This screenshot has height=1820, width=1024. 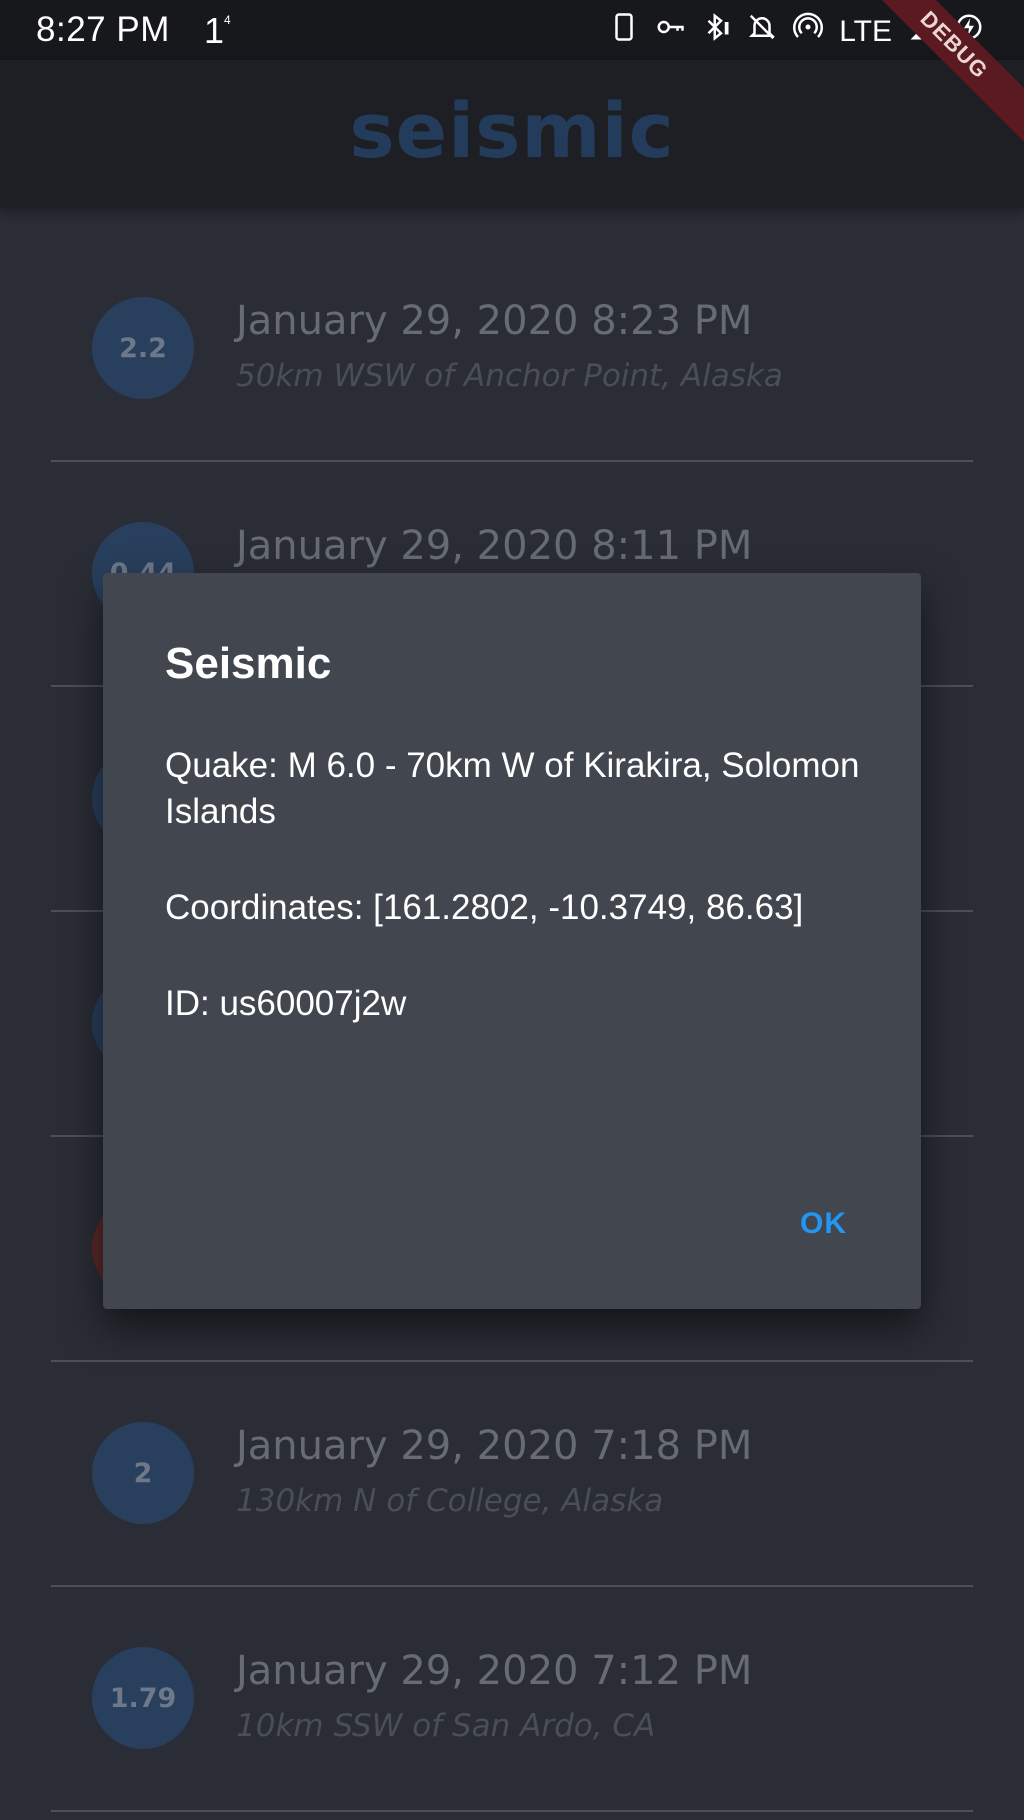 I want to click on app-bar: seismic, so click(x=512, y=134).